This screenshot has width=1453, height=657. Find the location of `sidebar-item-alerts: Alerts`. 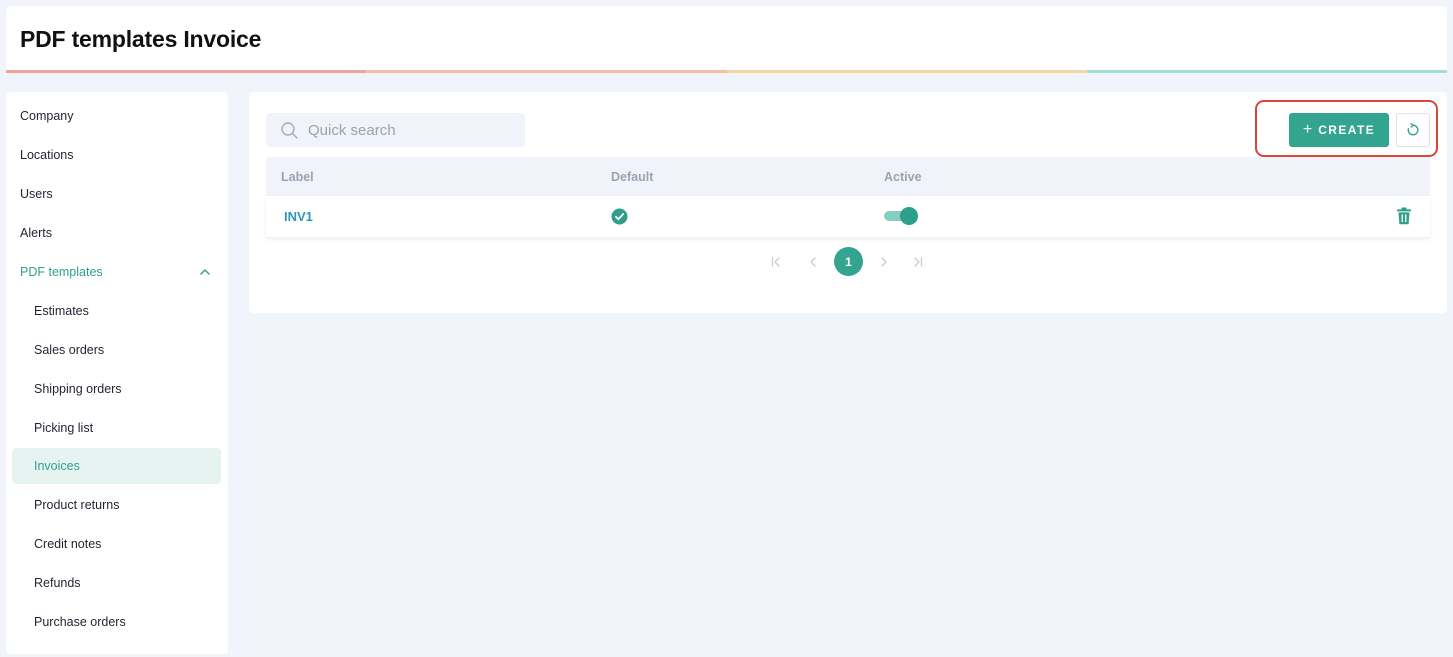

sidebar-item-alerts: Alerts is located at coordinates (116, 233).